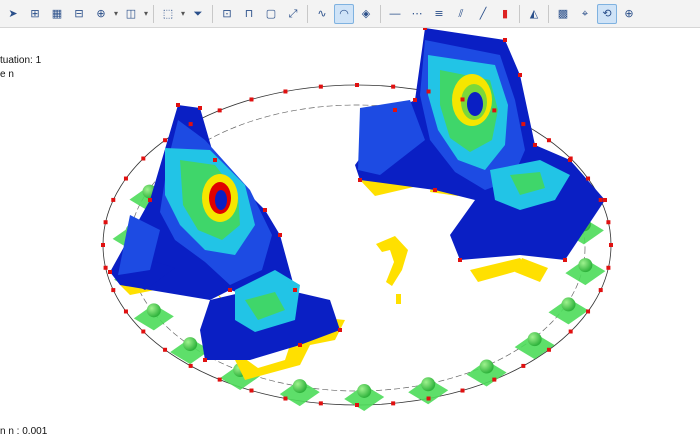 The height and width of the screenshot is (448, 700). I want to click on opening-icon: ▢, so click(271, 14).